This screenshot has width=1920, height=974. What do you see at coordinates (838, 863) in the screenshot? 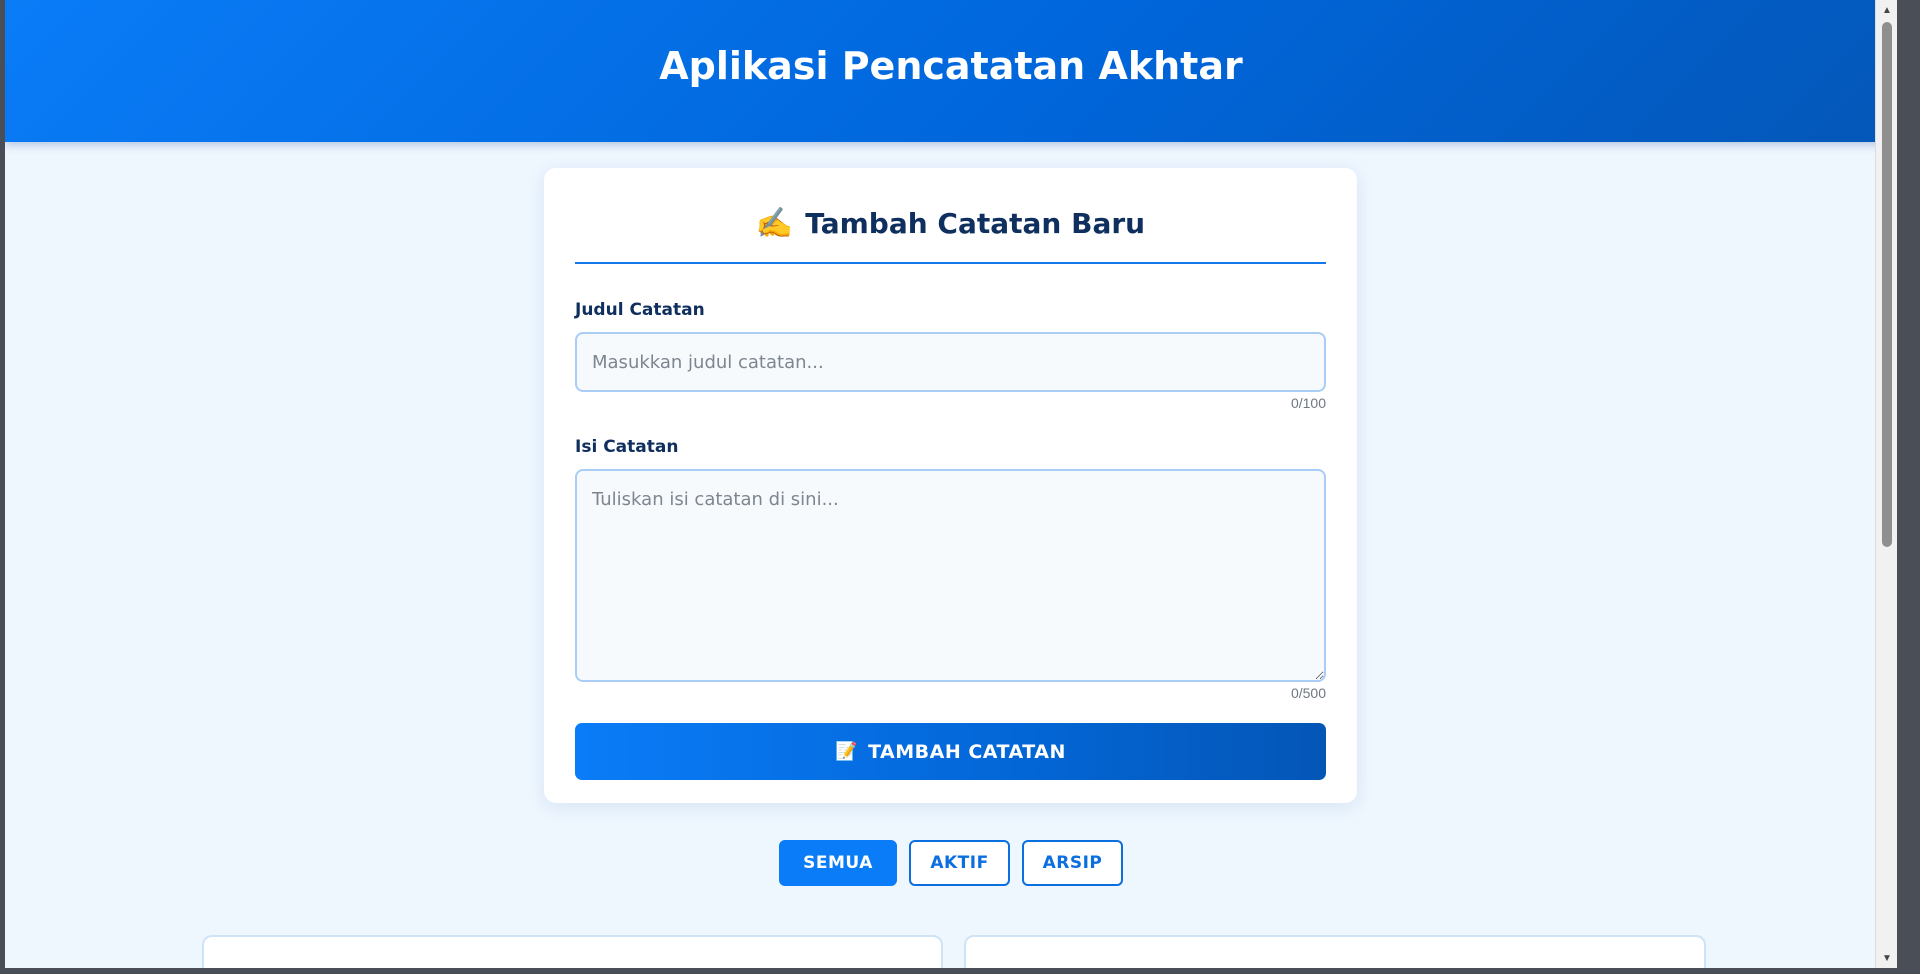
I see `filter-all-button: SEMUA` at bounding box center [838, 863].